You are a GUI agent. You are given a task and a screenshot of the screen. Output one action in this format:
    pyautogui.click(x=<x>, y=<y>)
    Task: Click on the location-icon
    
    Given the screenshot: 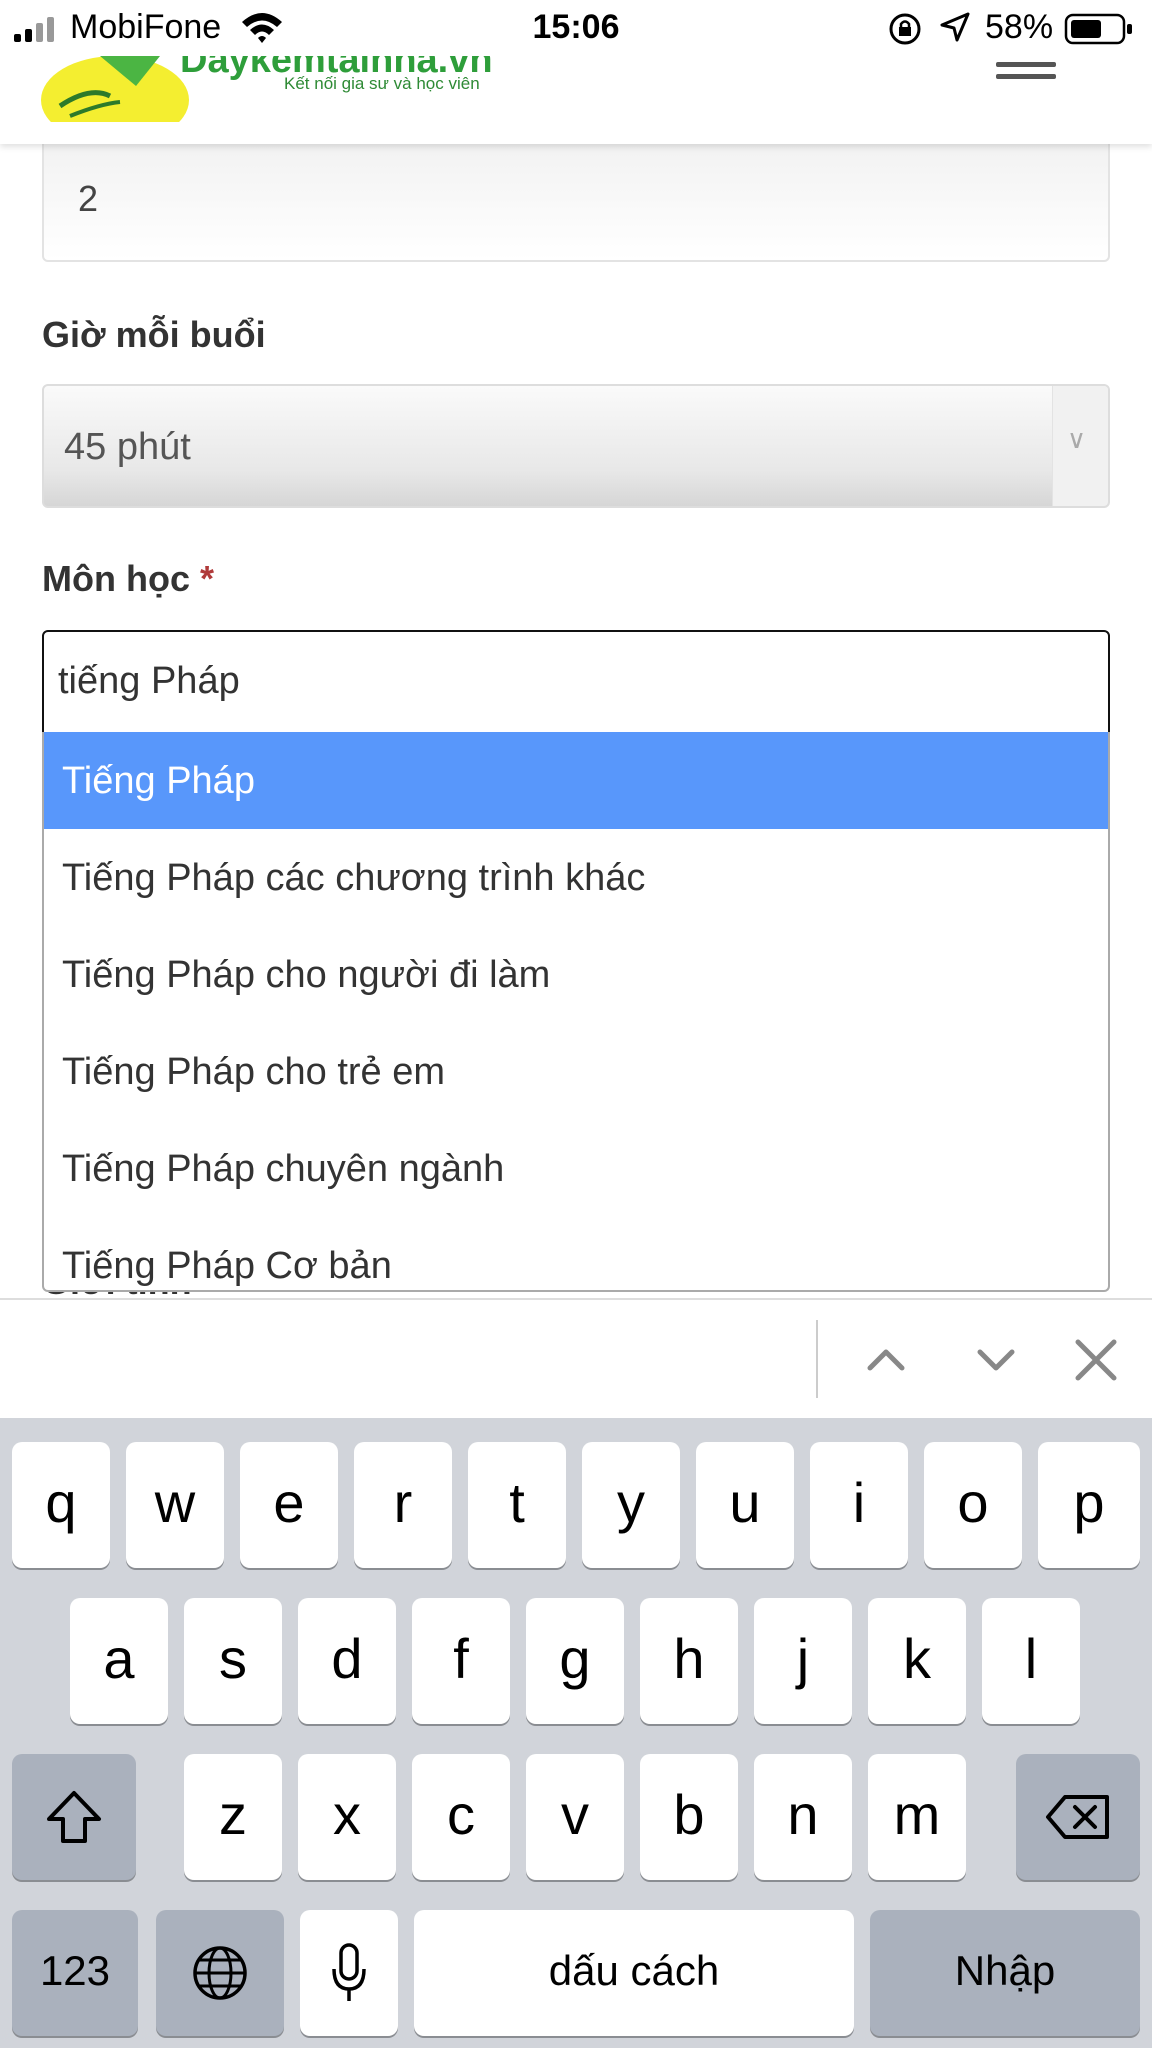 What is the action you would take?
    pyautogui.click(x=955, y=27)
    